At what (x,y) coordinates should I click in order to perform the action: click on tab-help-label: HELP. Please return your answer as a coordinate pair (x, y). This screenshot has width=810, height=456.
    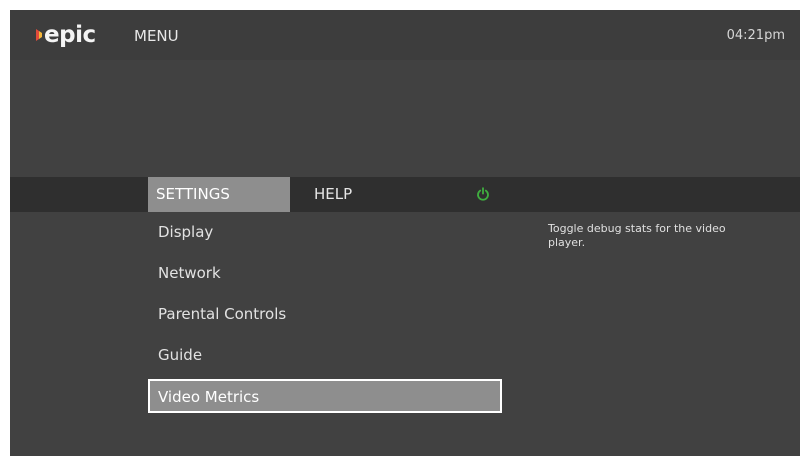
    Looking at the image, I should click on (333, 194).